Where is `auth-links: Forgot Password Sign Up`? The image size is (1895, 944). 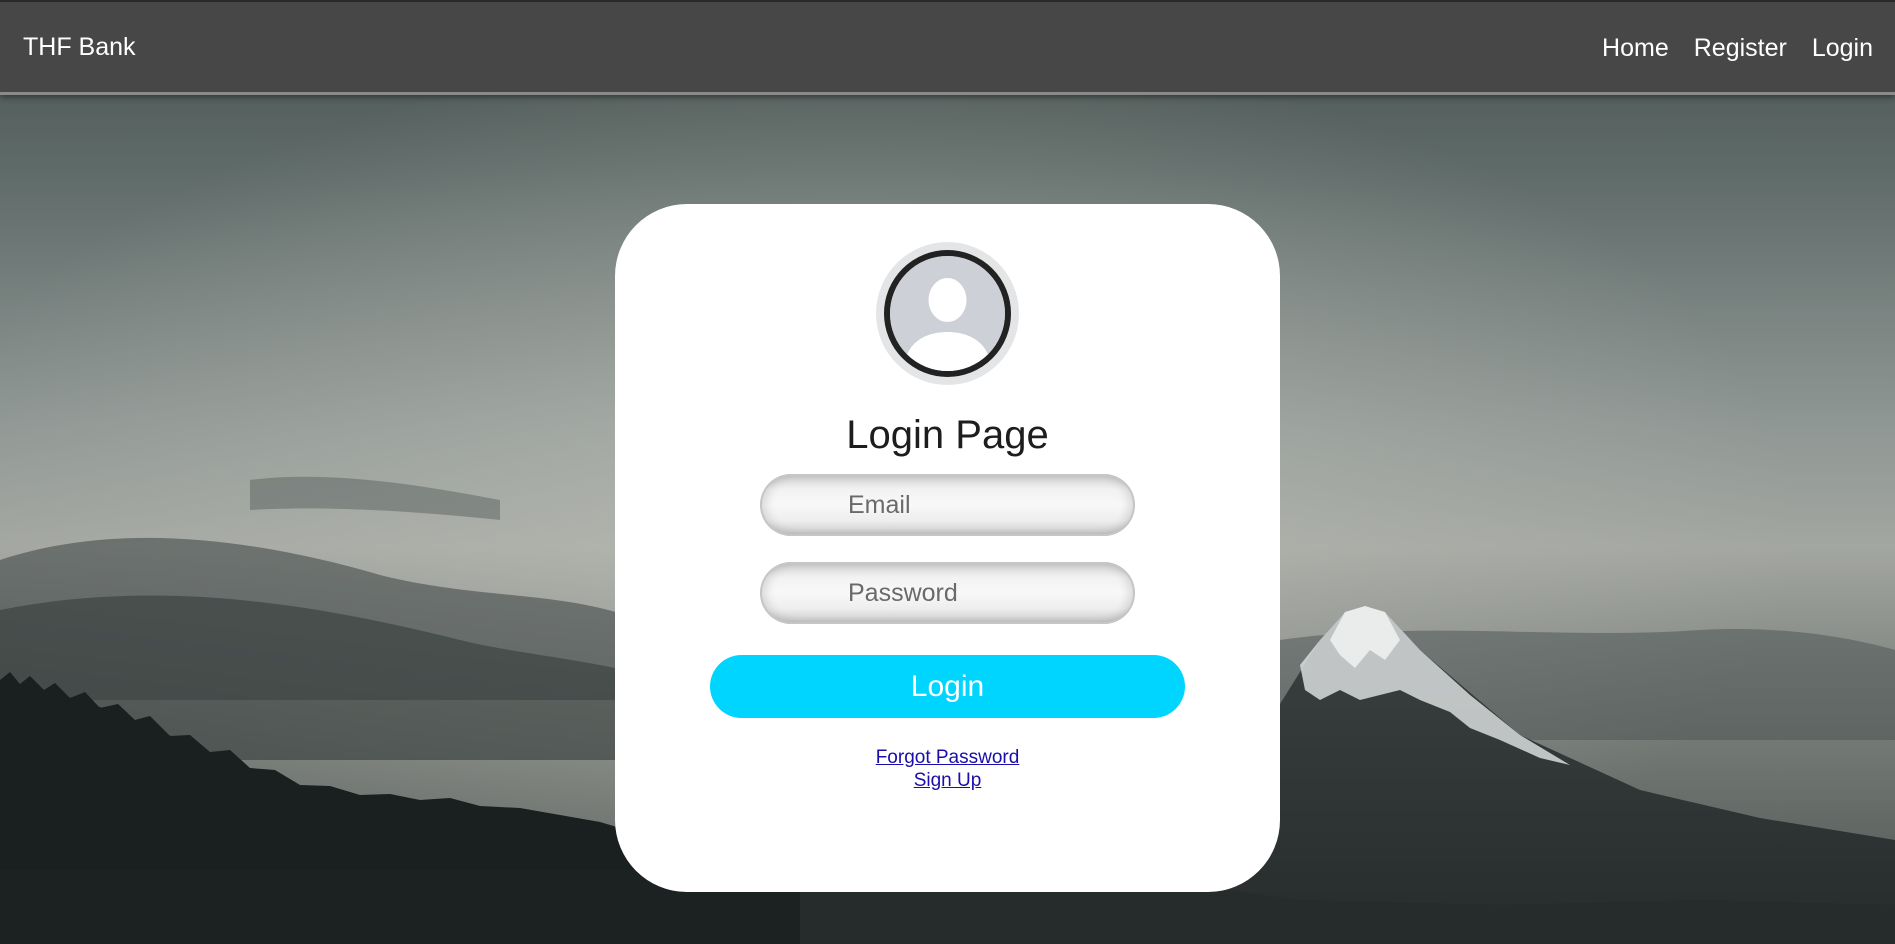 auth-links: Forgot Password Sign Up is located at coordinates (947, 769).